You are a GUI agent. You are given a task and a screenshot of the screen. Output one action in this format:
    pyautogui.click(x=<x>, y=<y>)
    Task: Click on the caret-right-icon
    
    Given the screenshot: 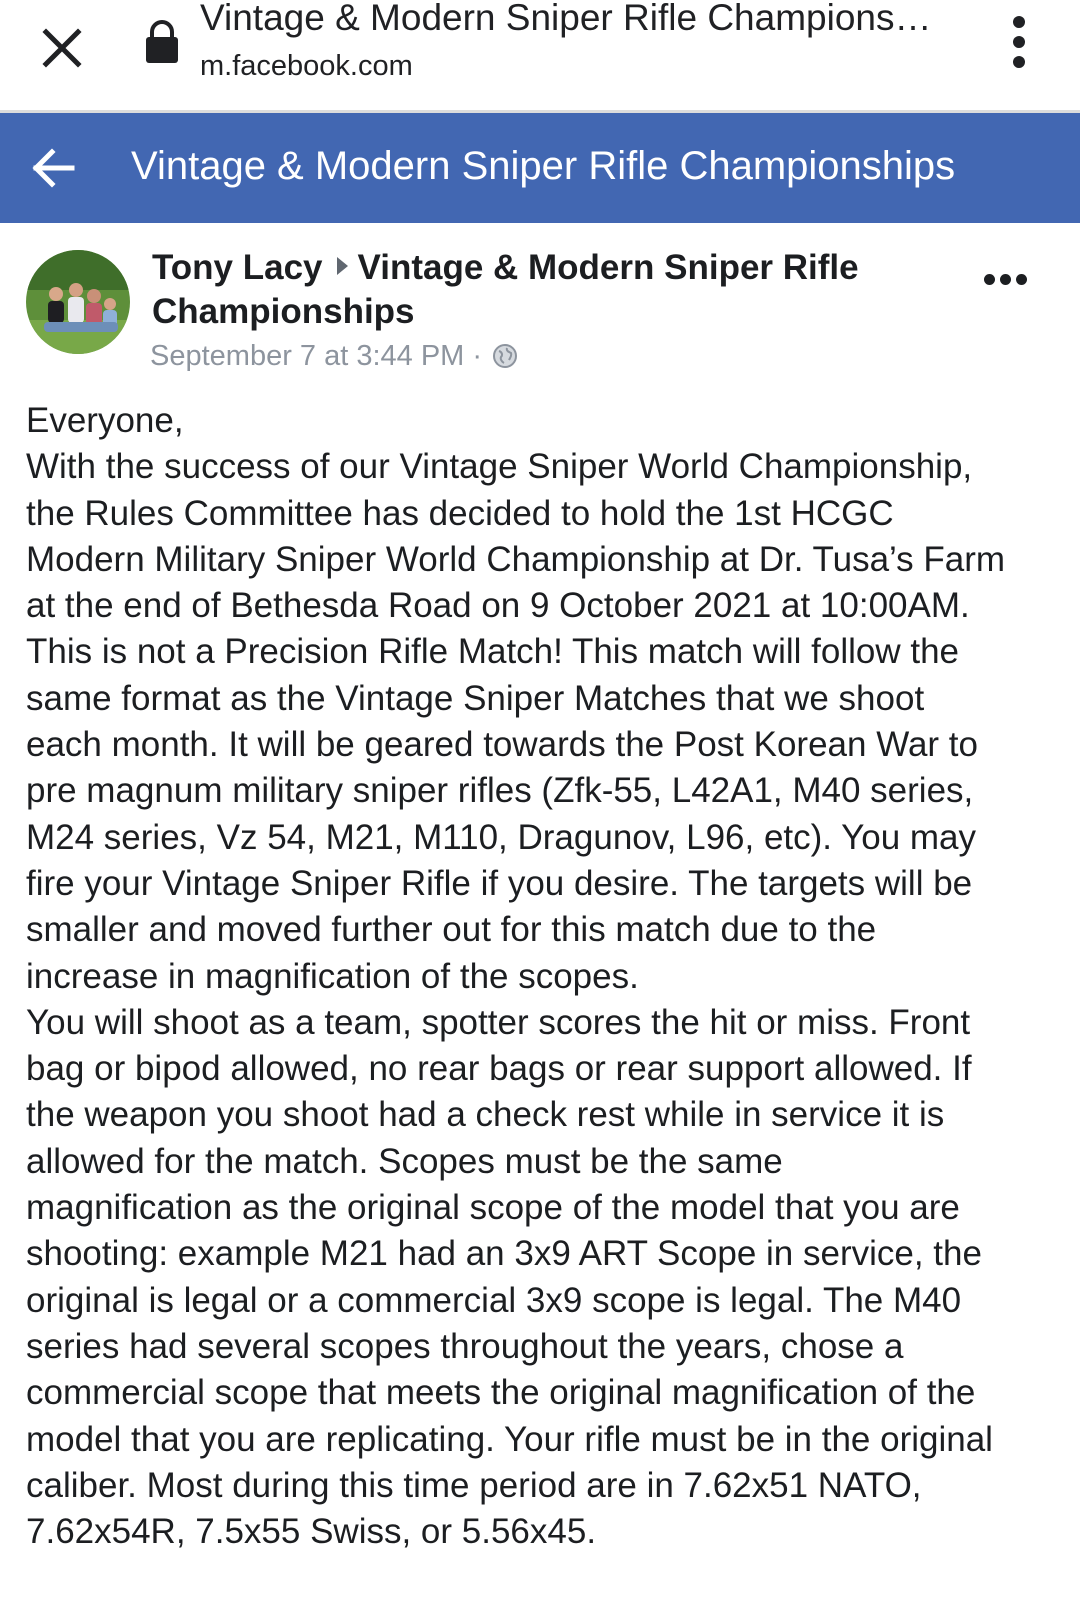 What is the action you would take?
    pyautogui.click(x=342, y=266)
    